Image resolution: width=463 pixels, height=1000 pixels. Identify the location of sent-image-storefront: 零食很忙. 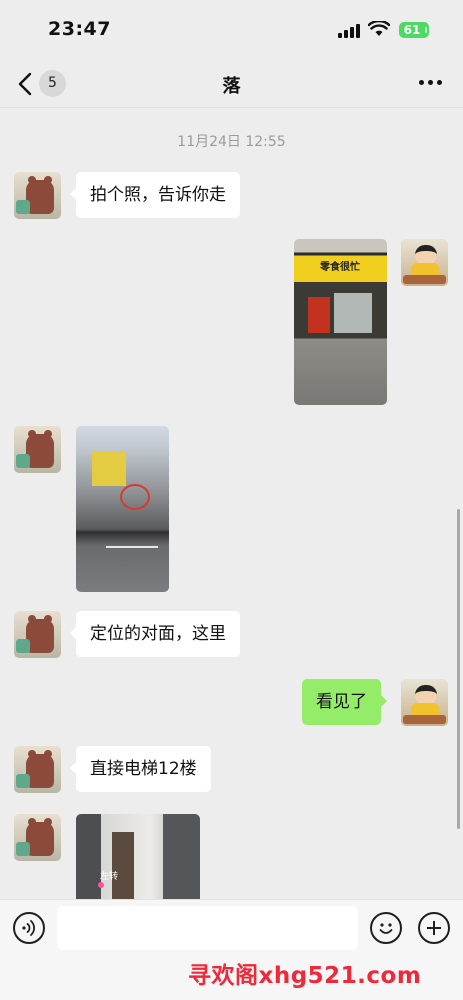
(340, 322).